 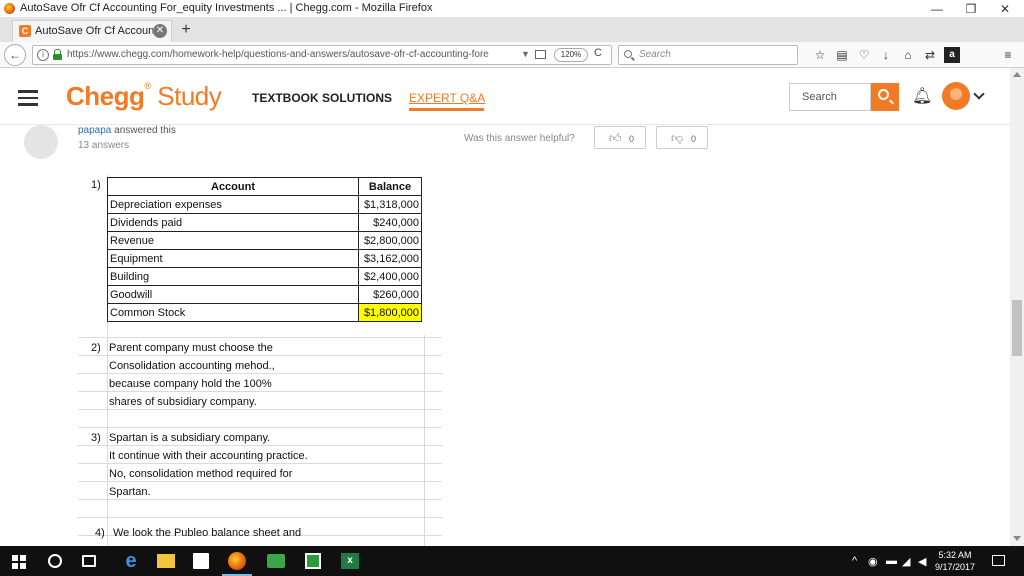 What do you see at coordinates (937, 9) in the screenshot?
I see `minimize-button: —` at bounding box center [937, 9].